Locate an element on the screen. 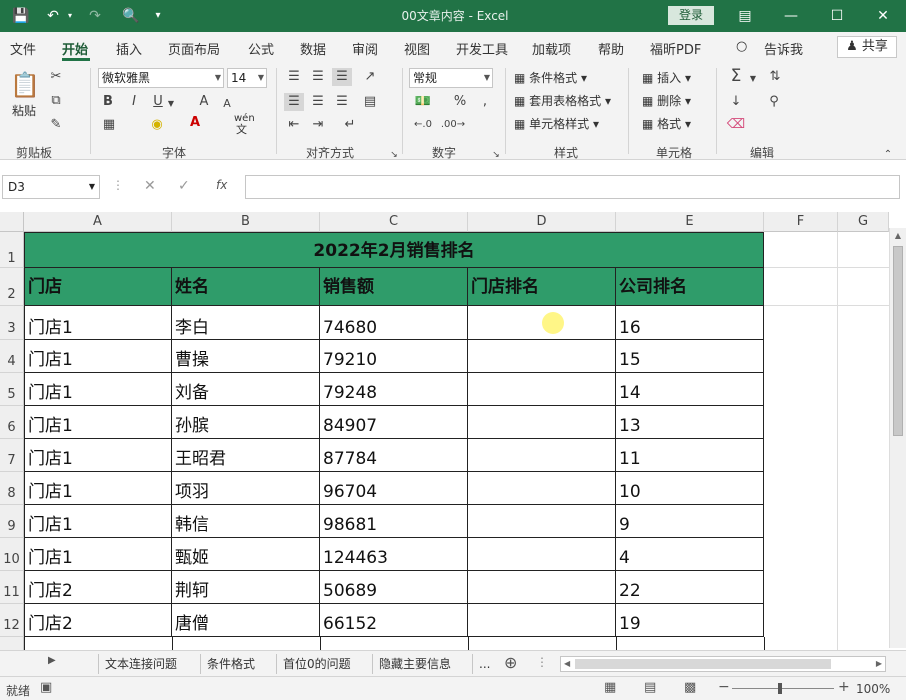 This screenshot has width=906, height=700. scroll-right-icon: ▶ is located at coordinates (879, 664).